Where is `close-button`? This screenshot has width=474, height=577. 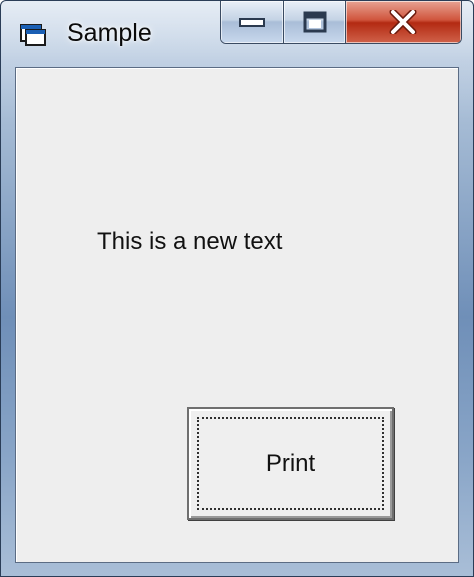
close-button is located at coordinates (403, 22).